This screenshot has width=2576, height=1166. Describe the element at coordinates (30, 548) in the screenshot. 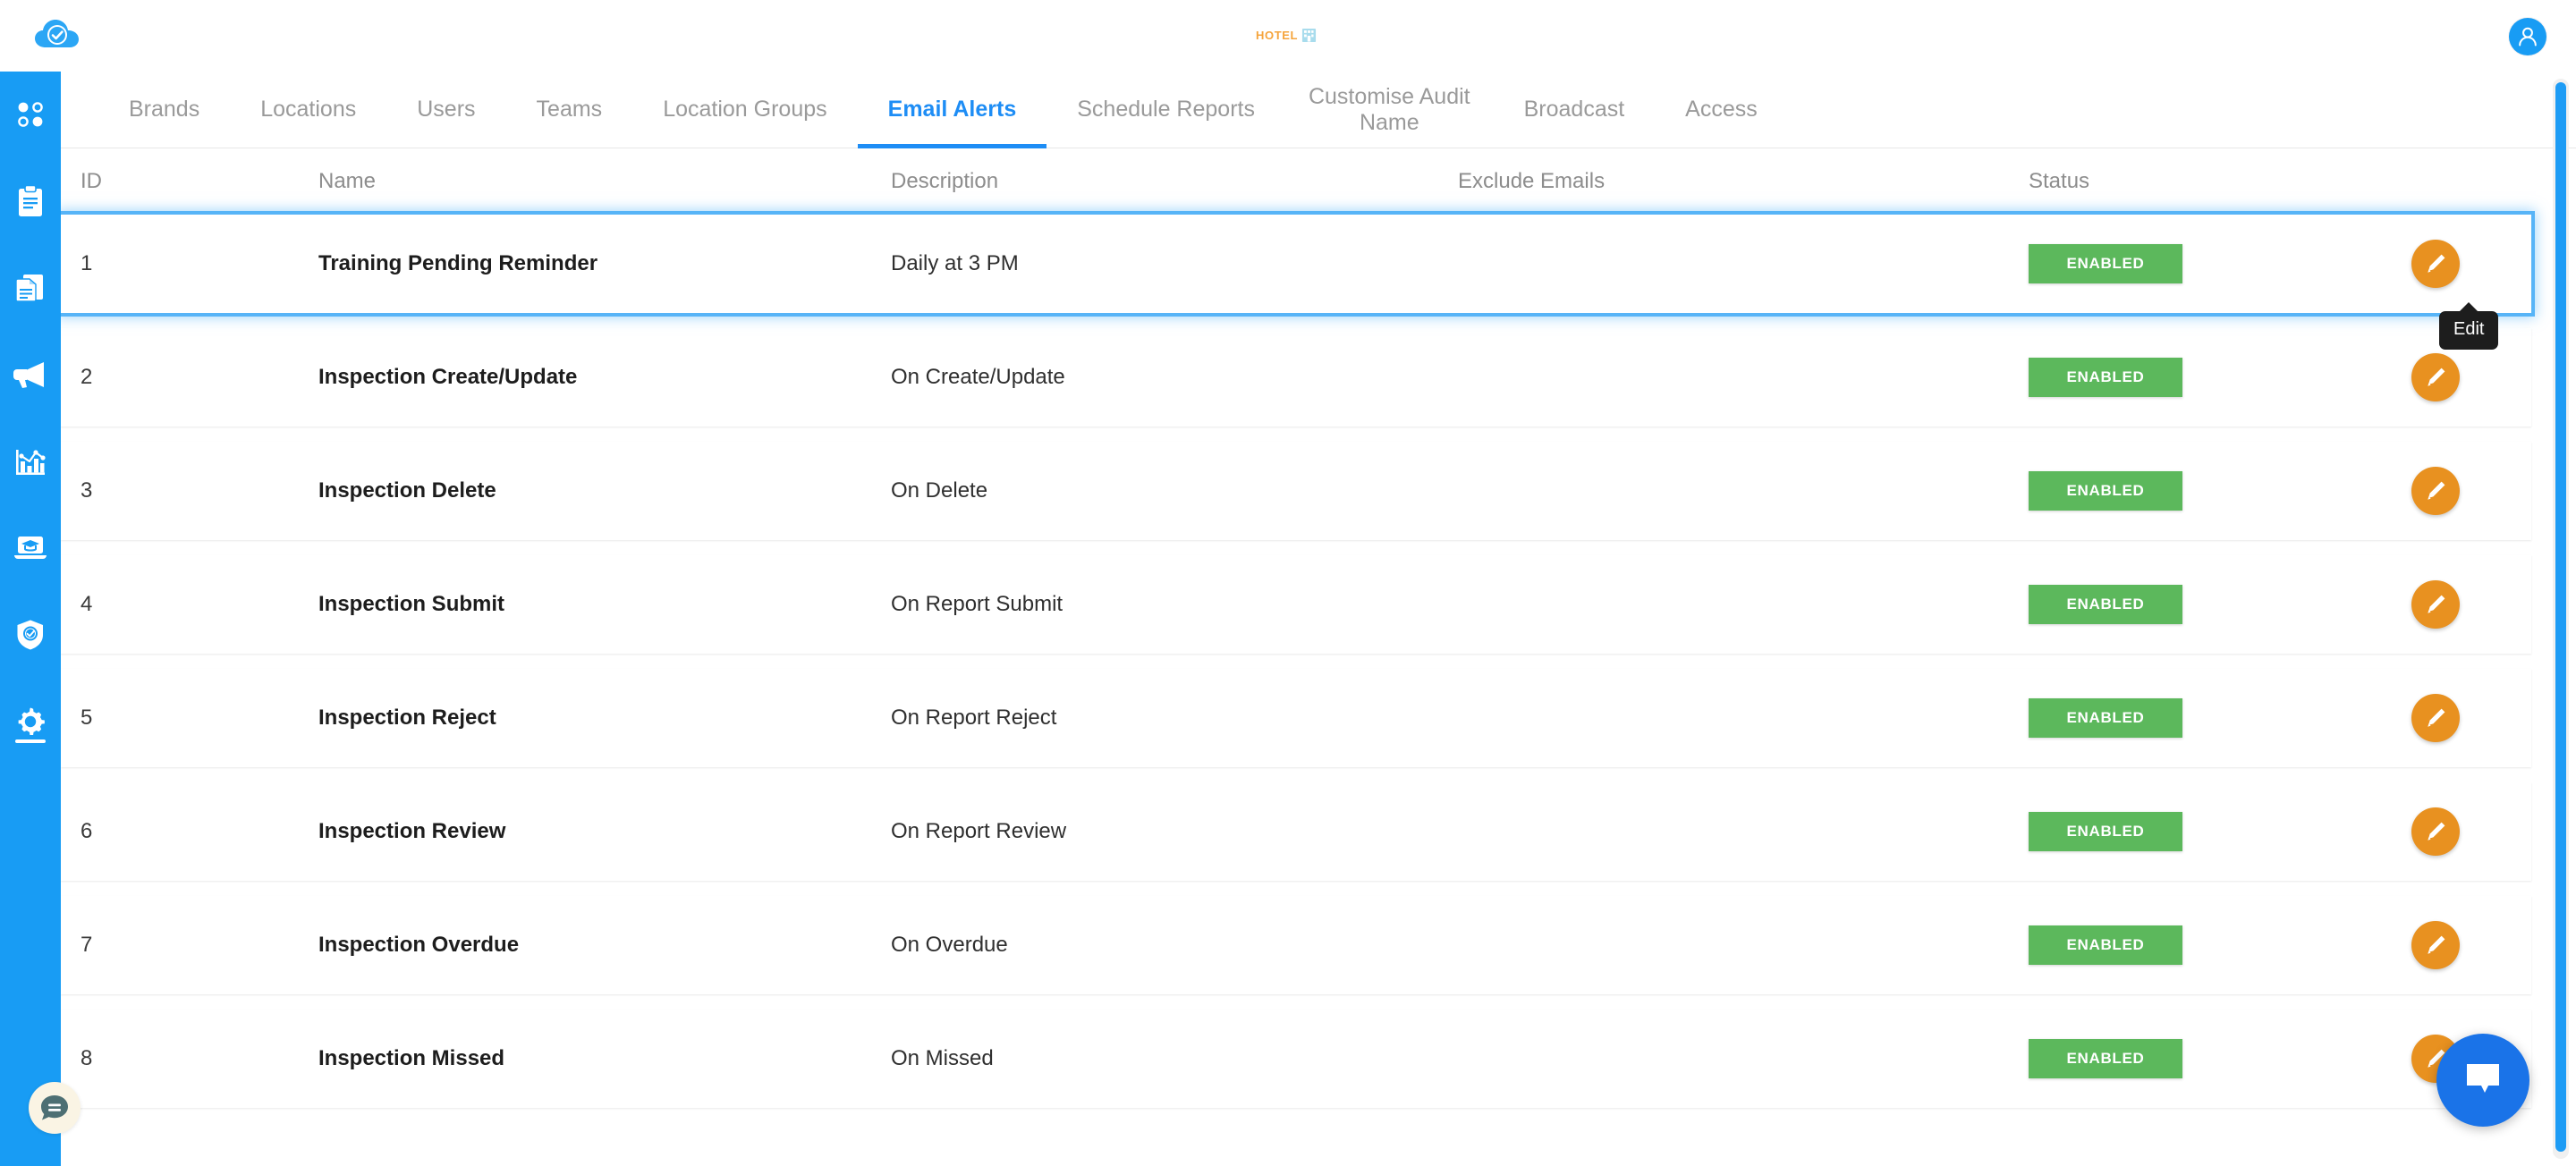

I see `sidebar-item-elearning` at that location.